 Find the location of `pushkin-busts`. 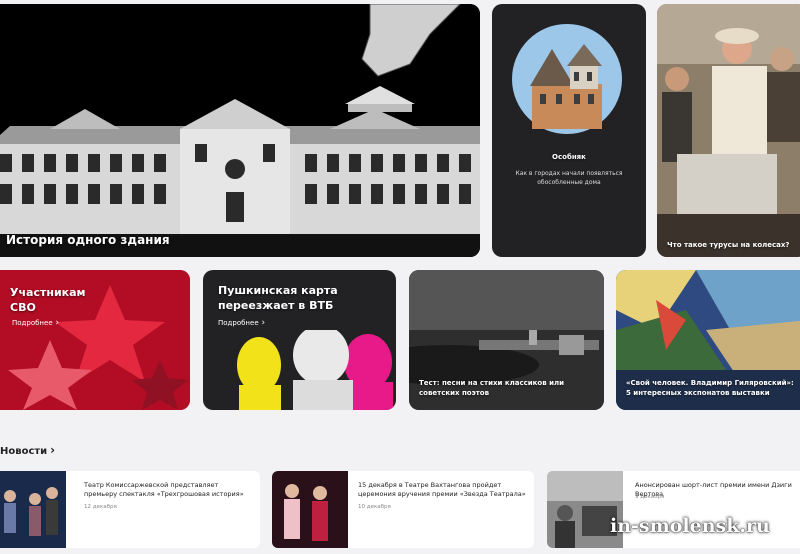

pushkin-busts is located at coordinates (315, 370).